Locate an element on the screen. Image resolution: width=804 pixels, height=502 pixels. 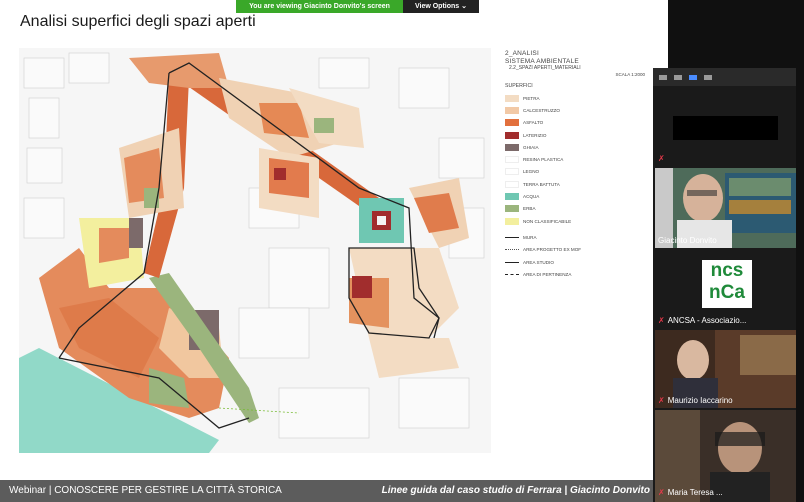
participant-name: Maurizio Iaccarino is located at coordinates (700, 400).